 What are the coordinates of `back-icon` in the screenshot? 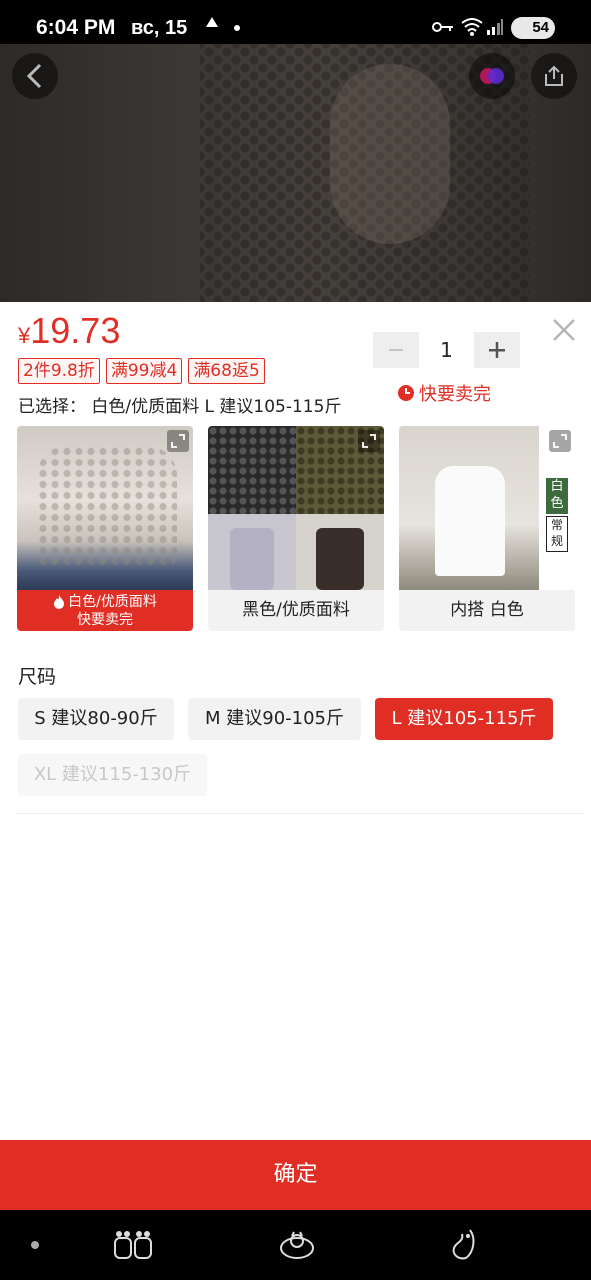 It's located at (34, 76).